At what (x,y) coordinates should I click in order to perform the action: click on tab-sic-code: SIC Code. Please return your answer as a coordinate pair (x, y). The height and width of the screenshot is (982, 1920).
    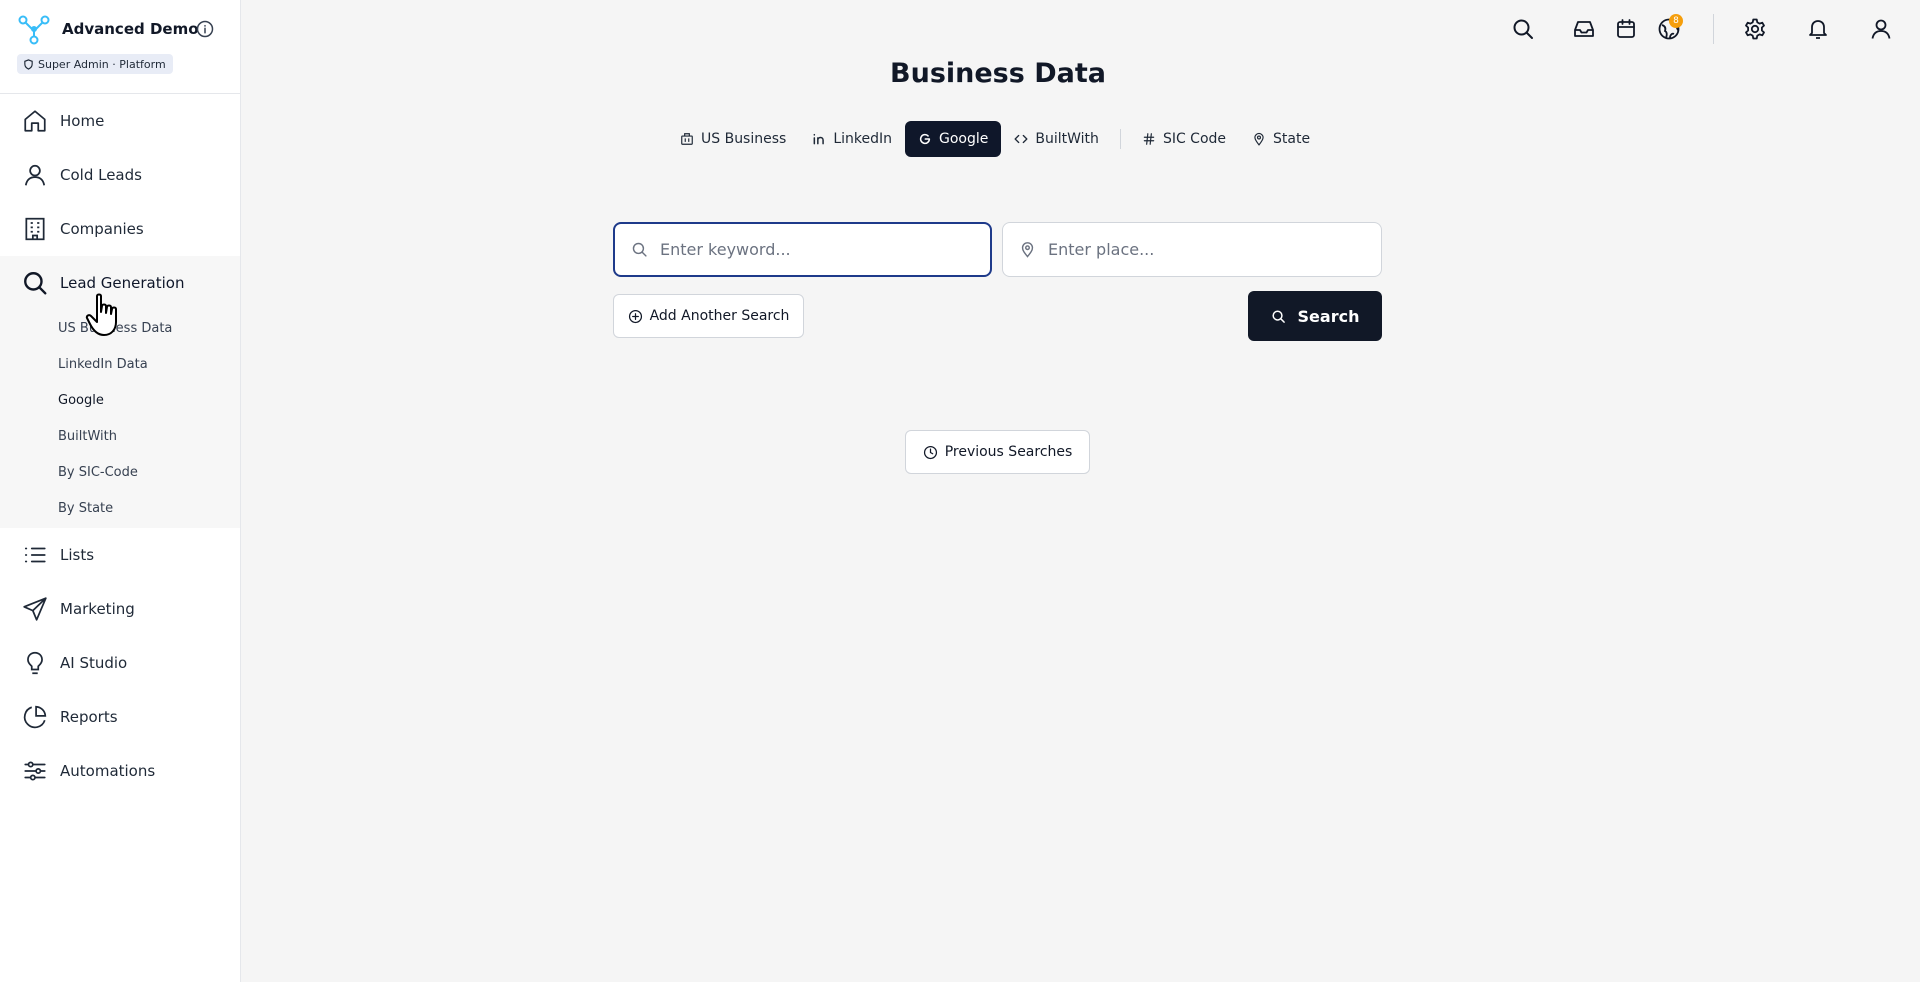
    Looking at the image, I should click on (1184, 139).